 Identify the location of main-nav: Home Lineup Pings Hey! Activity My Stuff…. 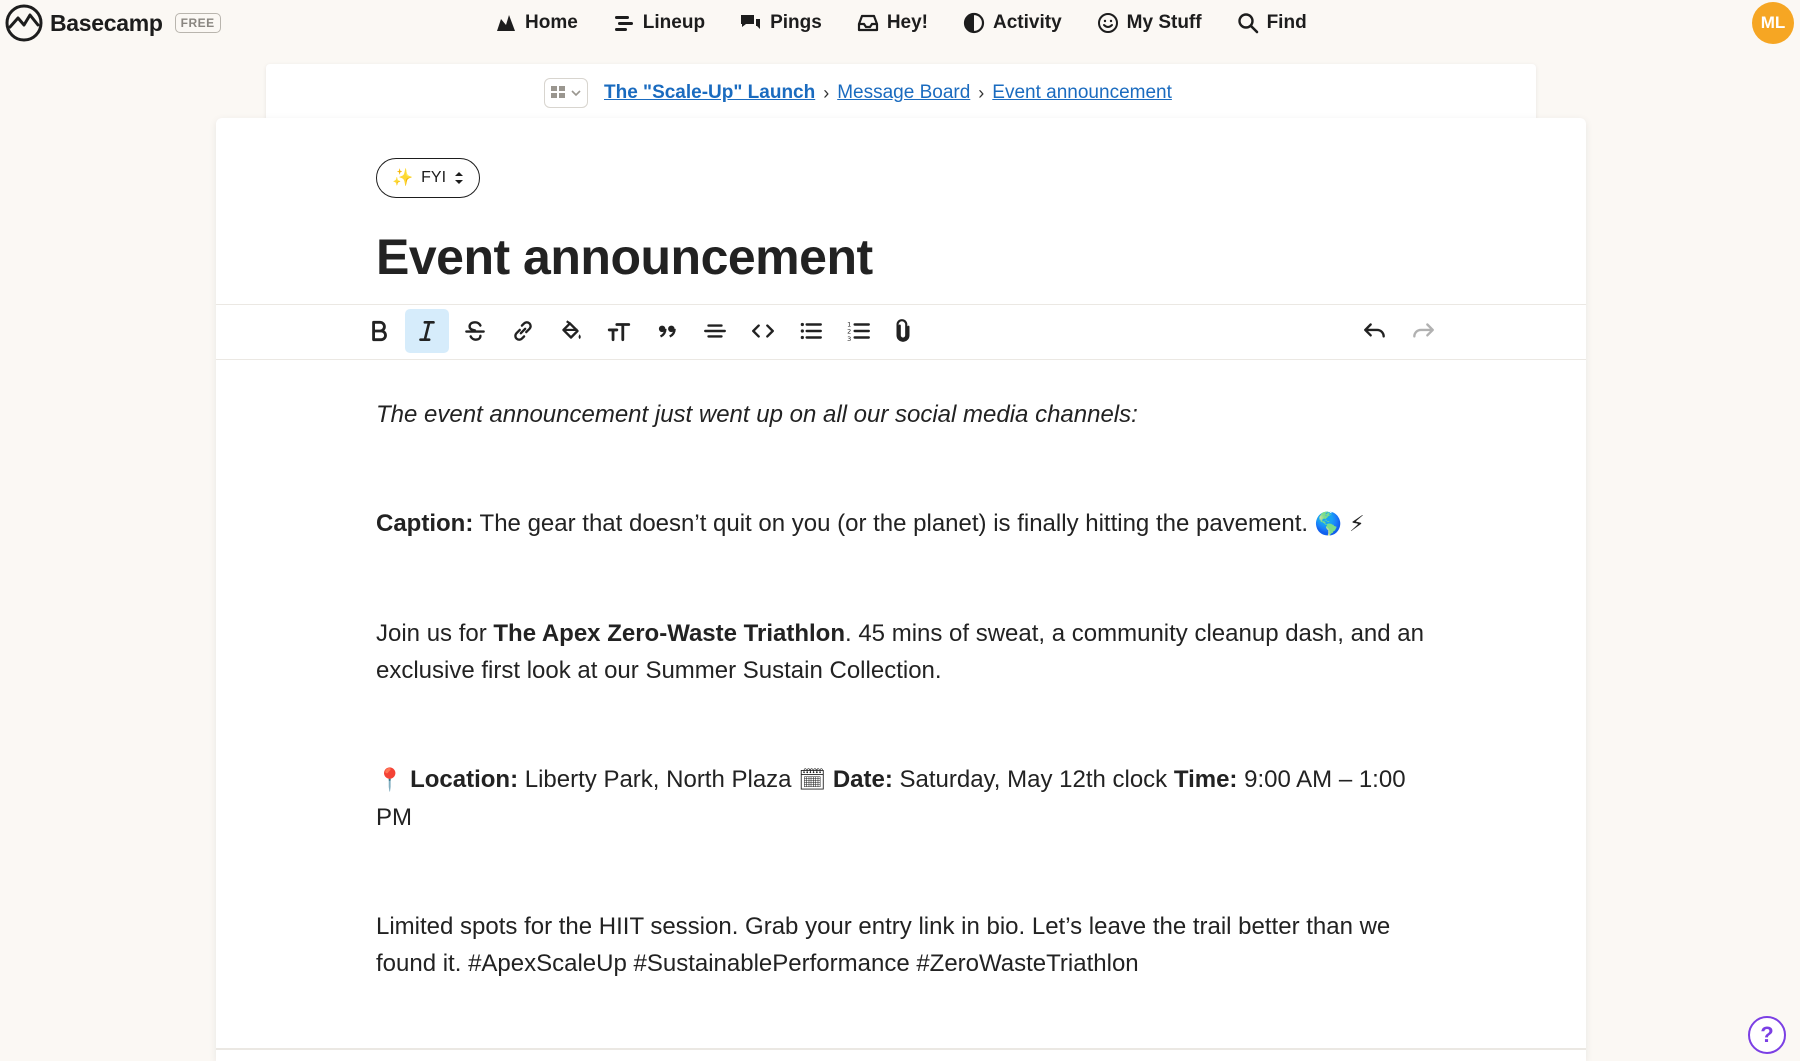
(900, 23).